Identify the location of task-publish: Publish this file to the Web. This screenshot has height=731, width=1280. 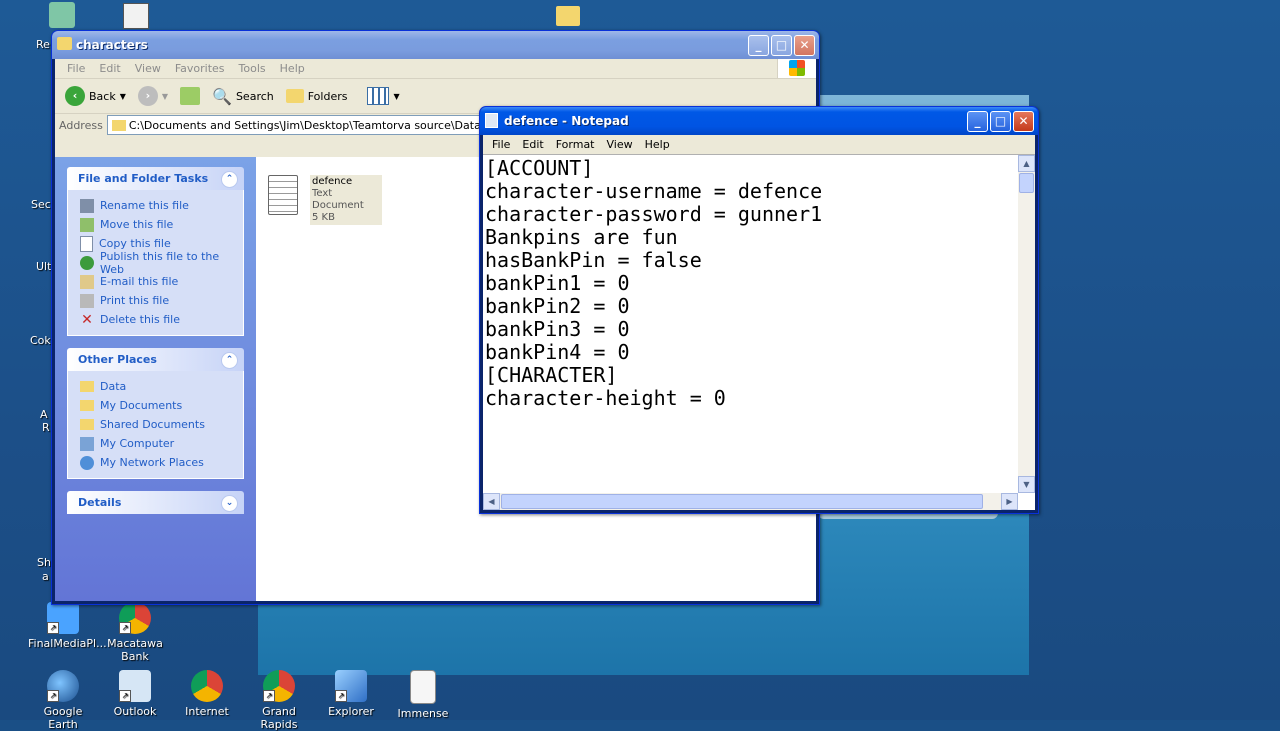
(161, 263).